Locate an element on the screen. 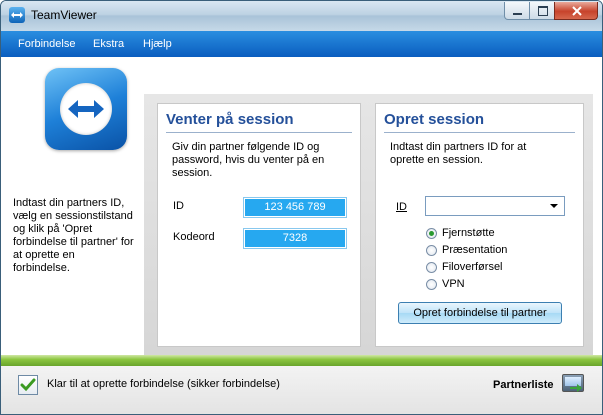 The image size is (603, 415). chevron-down-icon is located at coordinates (554, 206).